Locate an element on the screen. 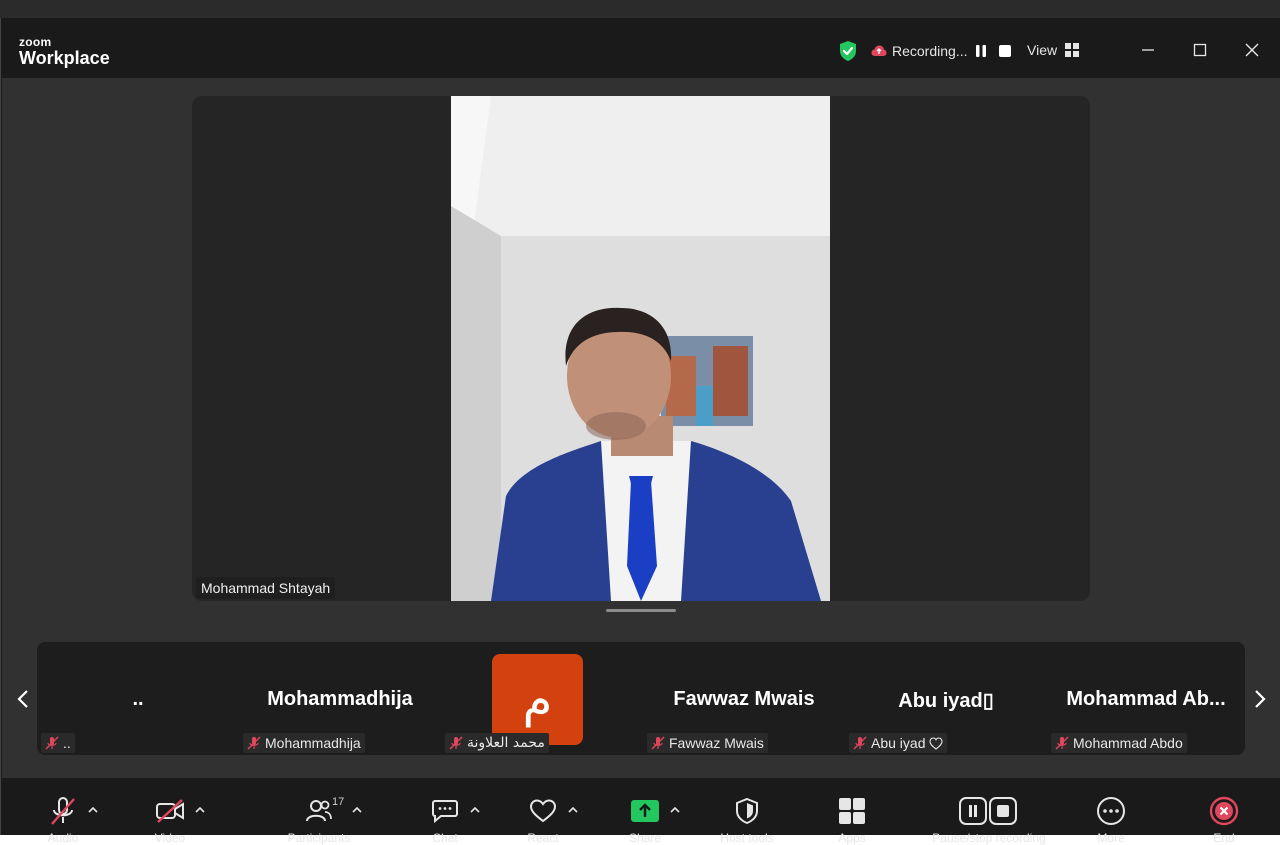 This screenshot has width=1280, height=845. participant-name-tag: Abu iyad is located at coordinates (898, 743).